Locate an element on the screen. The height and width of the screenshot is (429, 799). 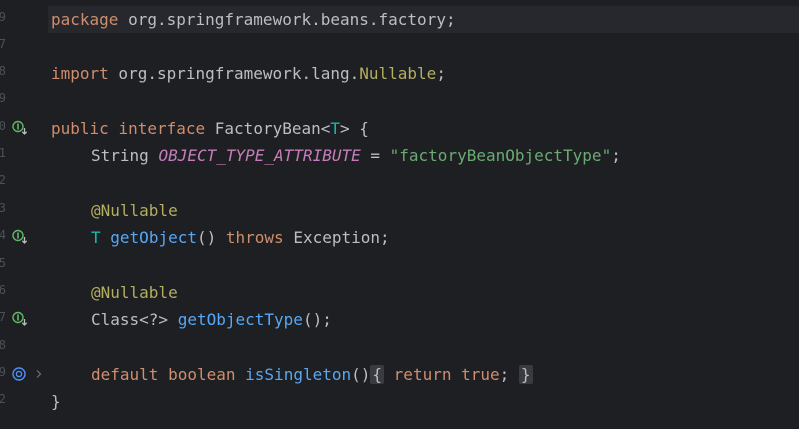
string-literal: "factoryBeanObjectType" is located at coordinates (500, 155).